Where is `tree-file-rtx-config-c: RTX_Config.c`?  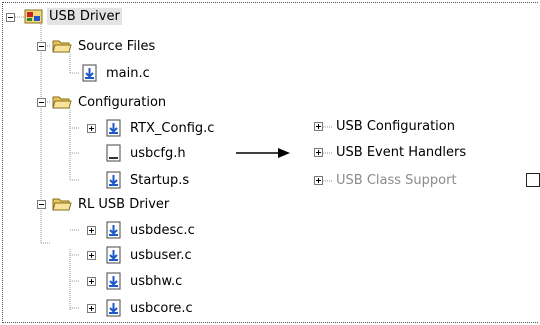 tree-file-rtx-config-c: RTX_Config.c is located at coordinates (172, 128).